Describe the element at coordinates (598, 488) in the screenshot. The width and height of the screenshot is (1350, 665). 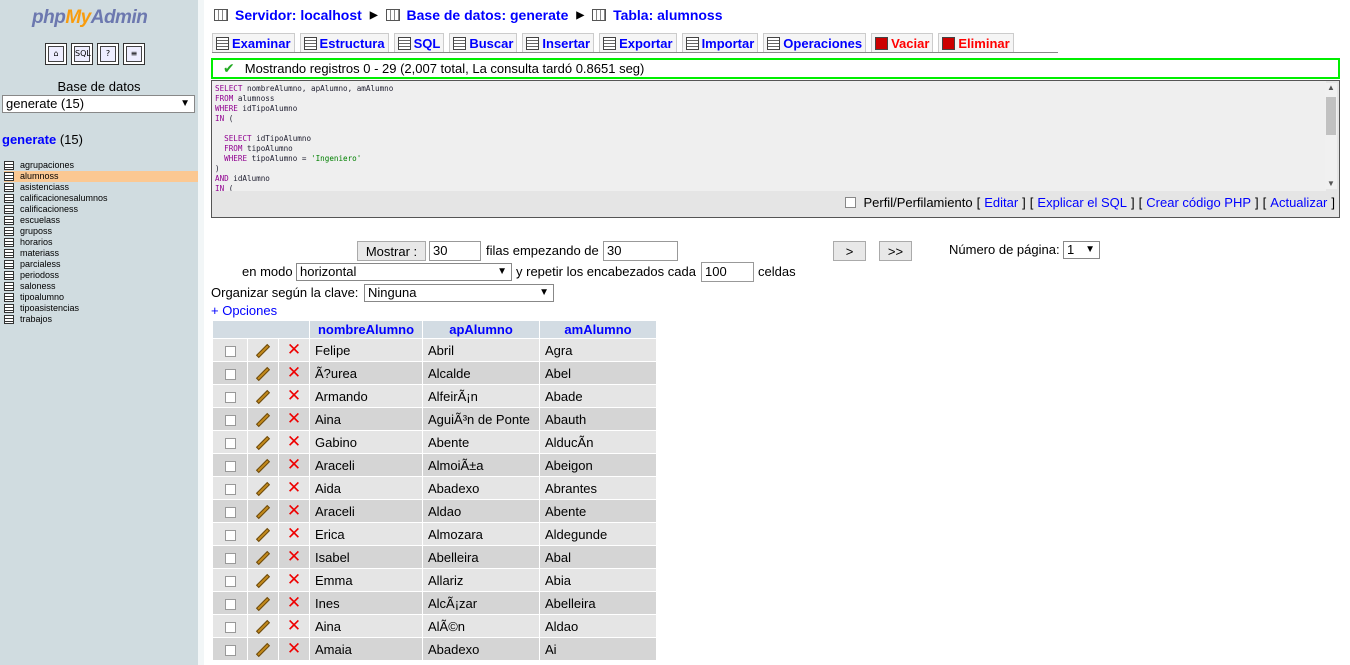
I see `cell-amAlumno: Abrantes` at that location.